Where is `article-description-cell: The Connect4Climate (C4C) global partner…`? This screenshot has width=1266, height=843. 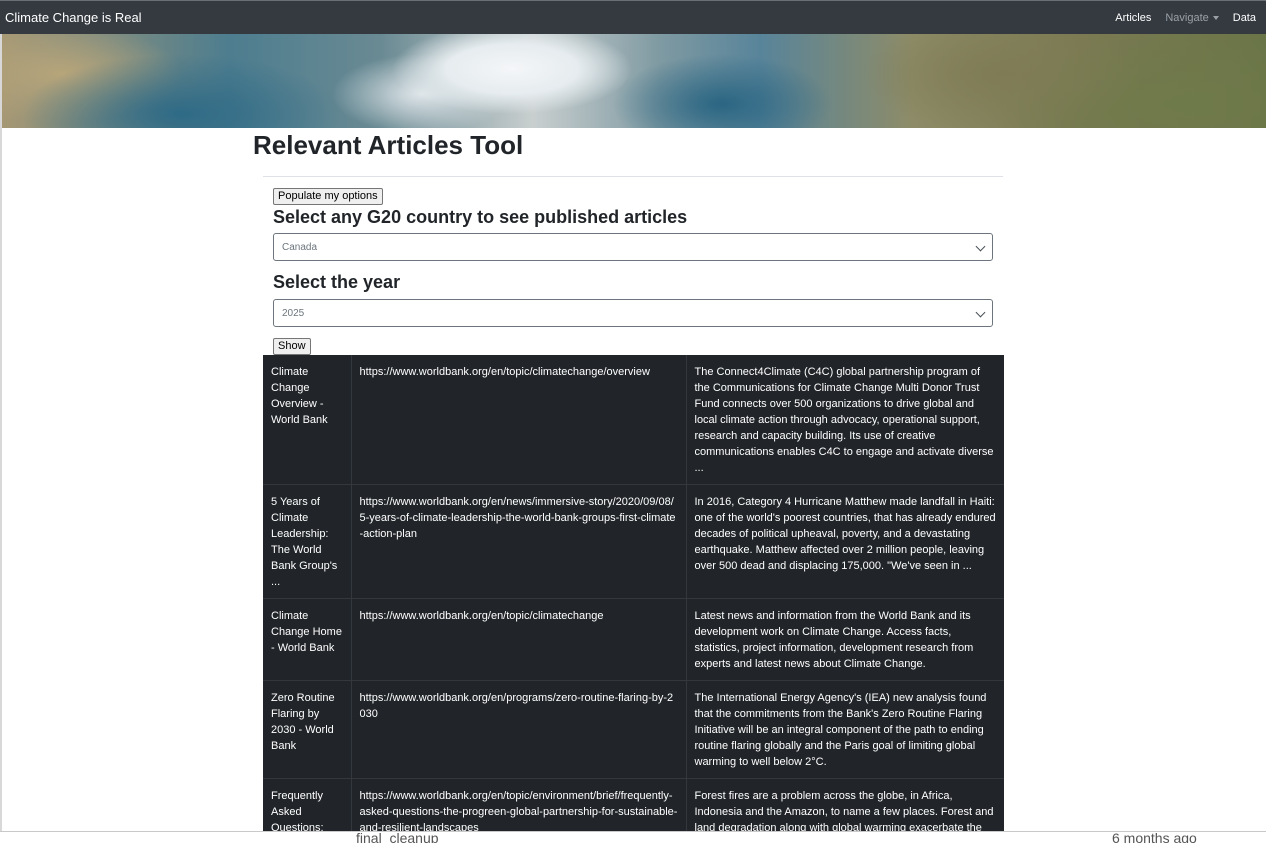
article-description-cell: The Connect4Climate (C4C) global partner… is located at coordinates (845, 420).